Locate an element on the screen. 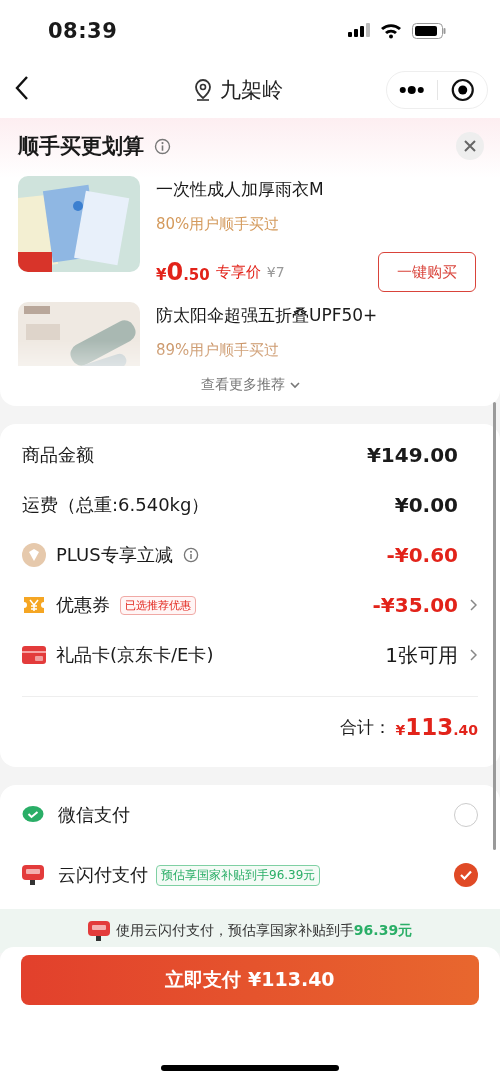 The width and height of the screenshot is (500, 1081). summary-label: PLUS专享立减 is located at coordinates (114, 555).